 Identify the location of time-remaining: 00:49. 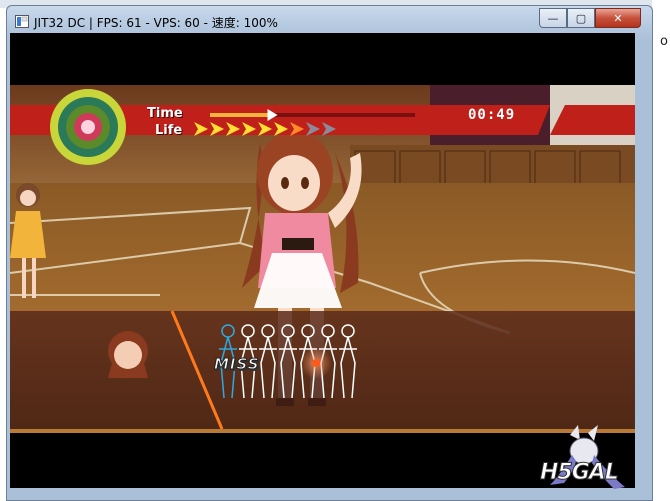
(492, 115).